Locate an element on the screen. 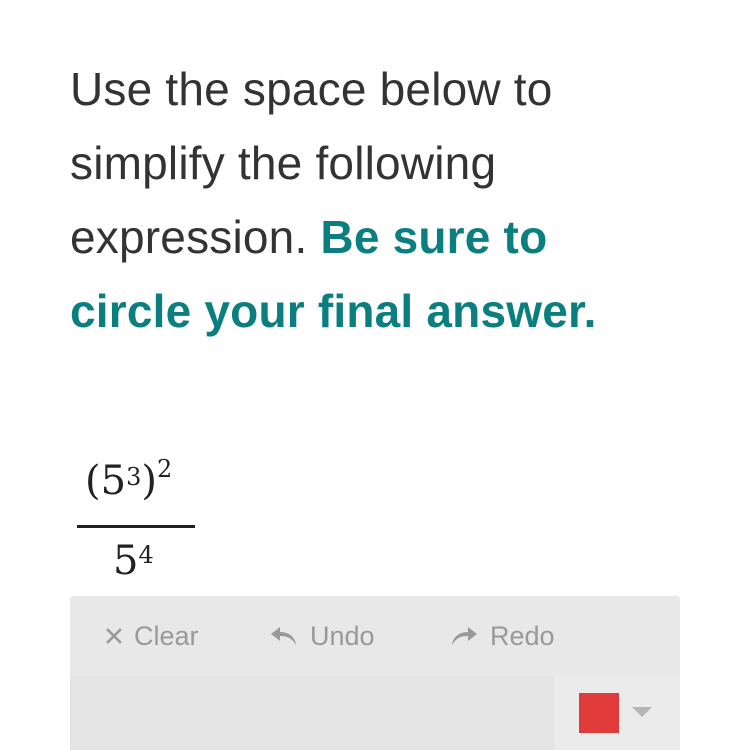  numerator-base: 5 is located at coordinates (113, 481).